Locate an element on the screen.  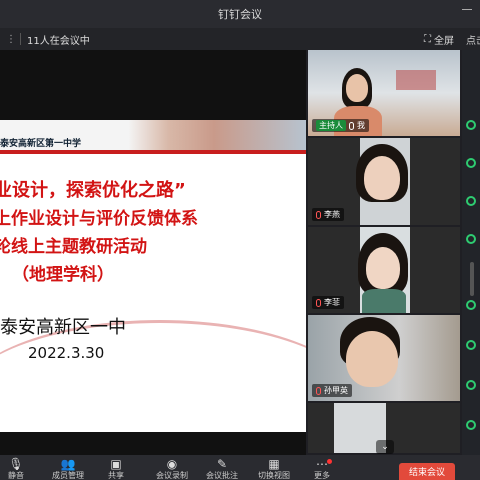
participant-name: 李燕 is located at coordinates (332, 214).